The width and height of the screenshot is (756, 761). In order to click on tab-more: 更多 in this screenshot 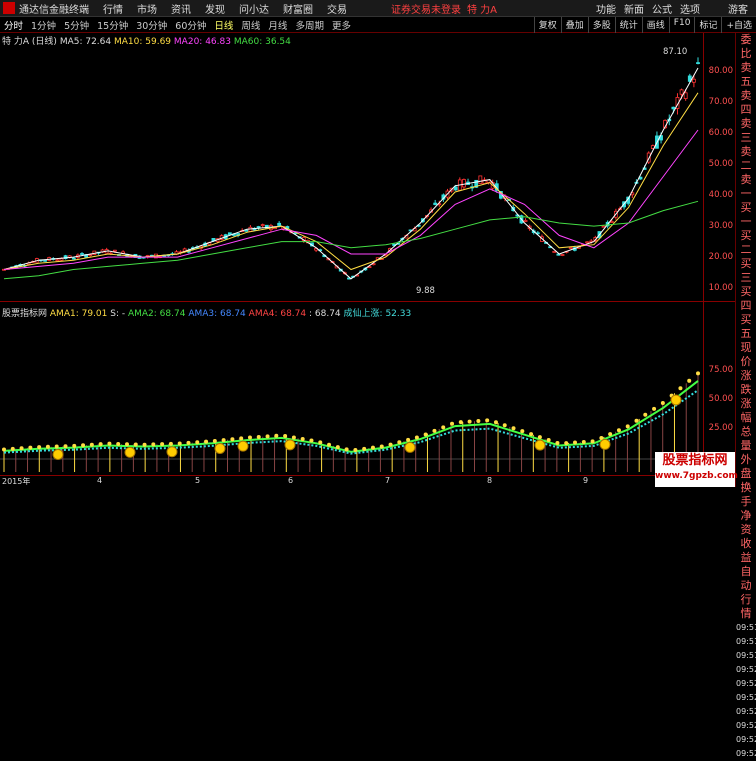, I will do `click(341, 25)`.